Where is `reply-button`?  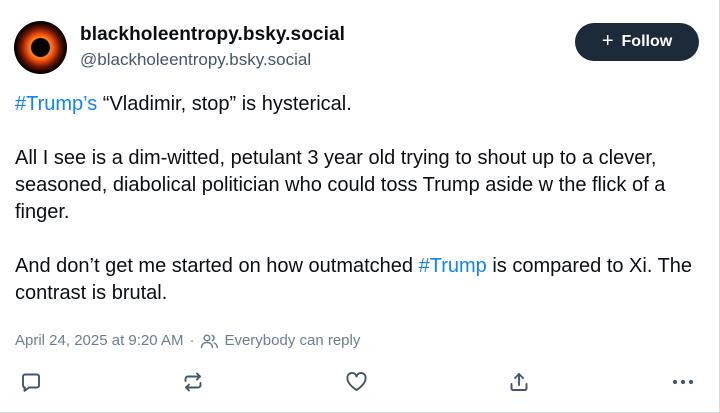 reply-button is located at coordinates (31, 382).